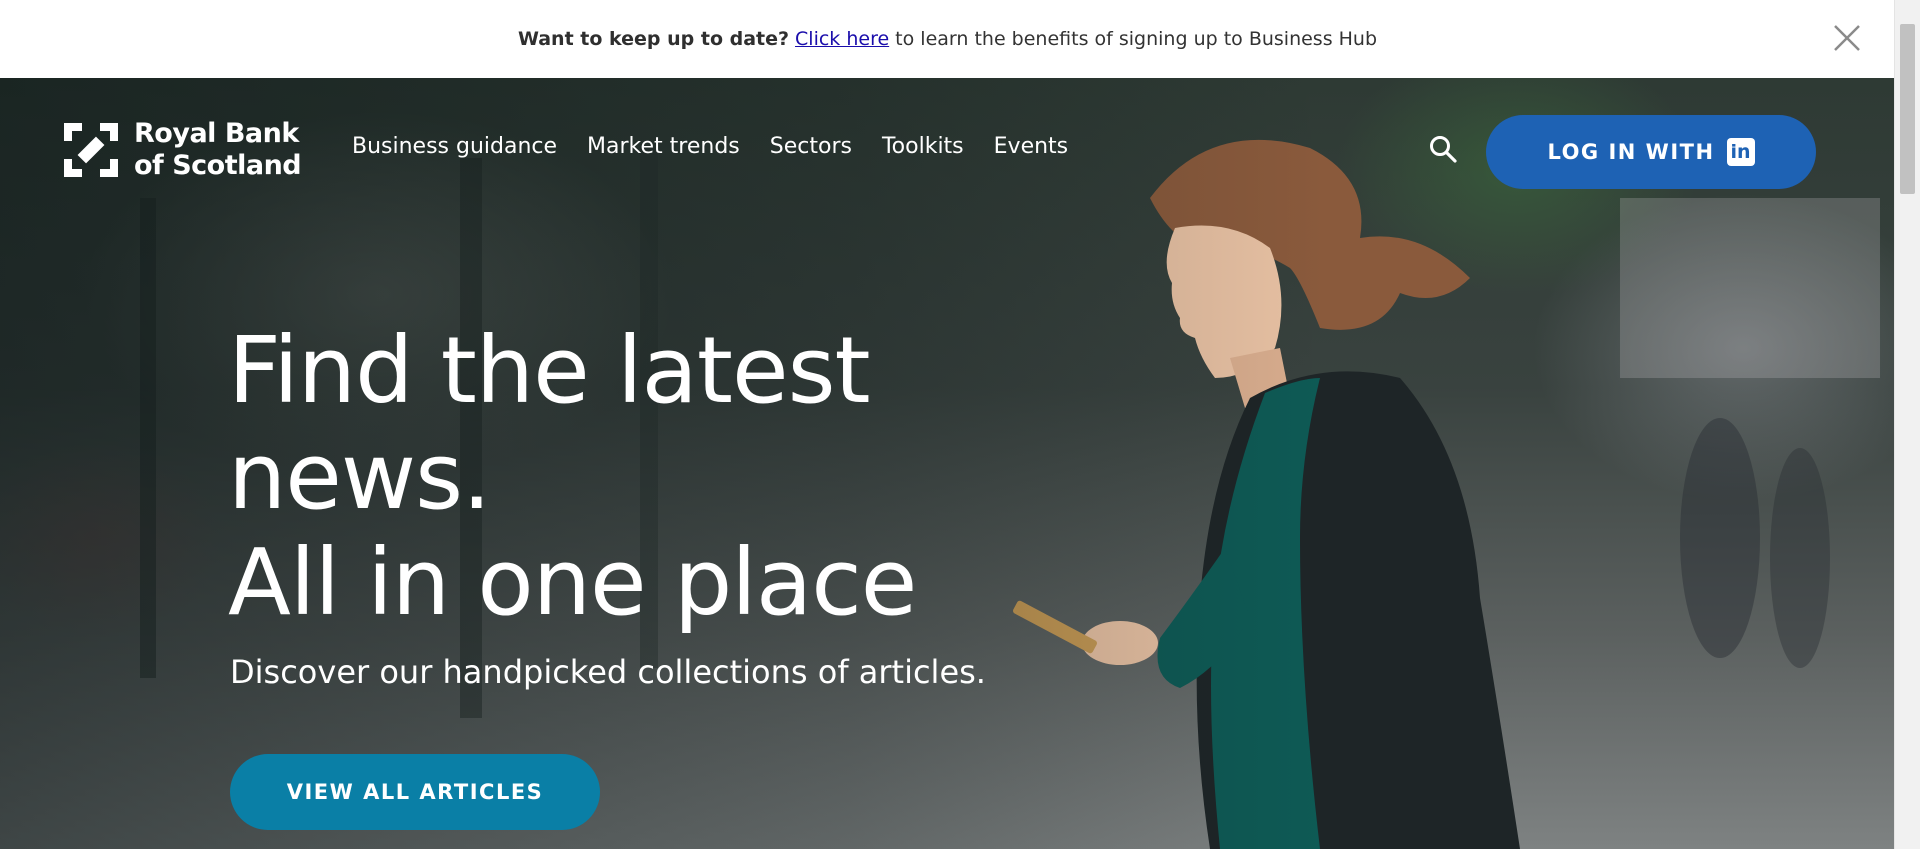  Describe the element at coordinates (91, 150) in the screenshot. I see `rbs-daisy-icon` at that location.